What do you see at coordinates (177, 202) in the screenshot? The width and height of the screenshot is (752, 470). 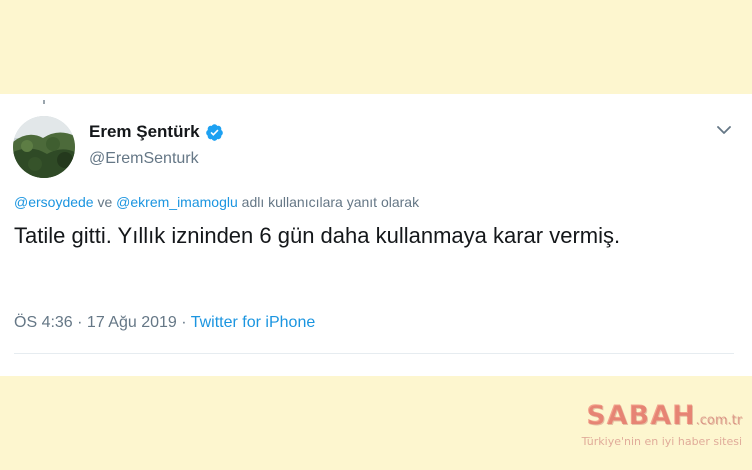 I see `mention-link: @ekrem_imamoglu` at bounding box center [177, 202].